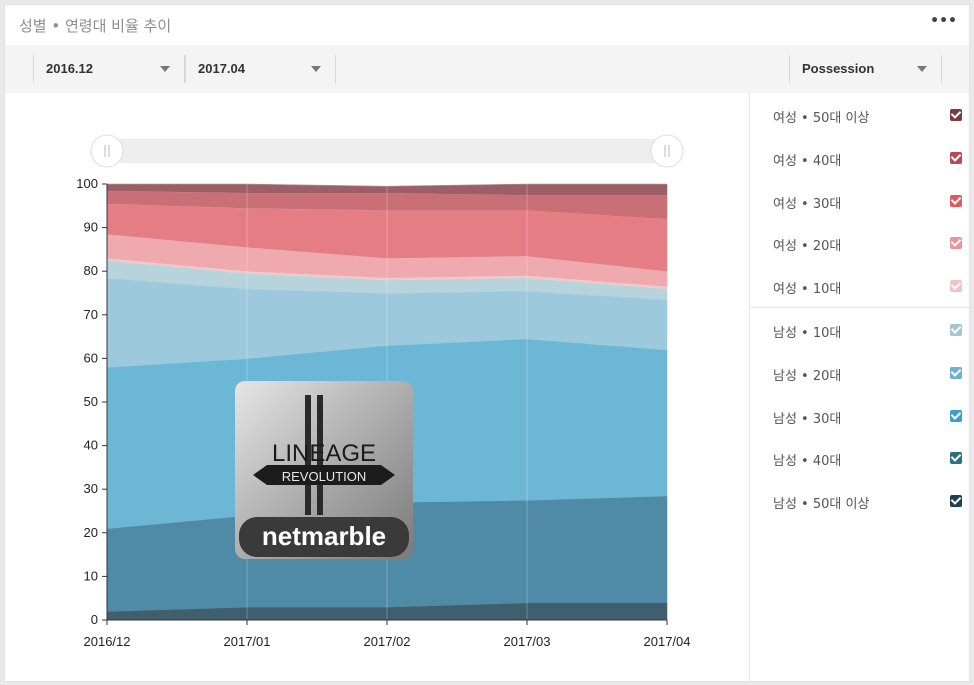  I want to click on legend-item: 남성 • 50대 이상, so click(859, 502).